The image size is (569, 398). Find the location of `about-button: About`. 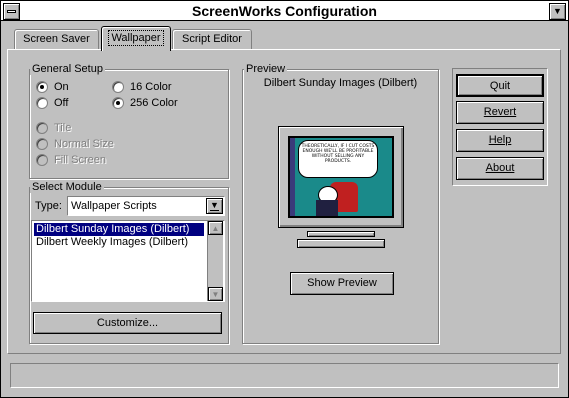

about-button: About is located at coordinates (500, 168).